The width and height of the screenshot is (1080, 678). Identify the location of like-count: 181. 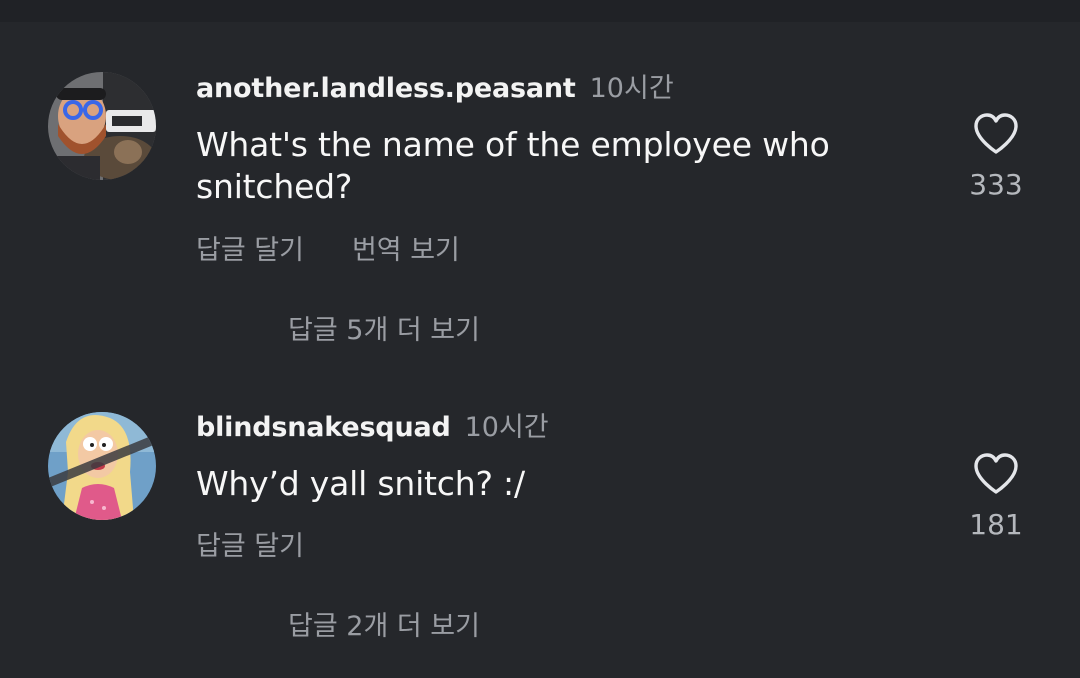
(996, 524).